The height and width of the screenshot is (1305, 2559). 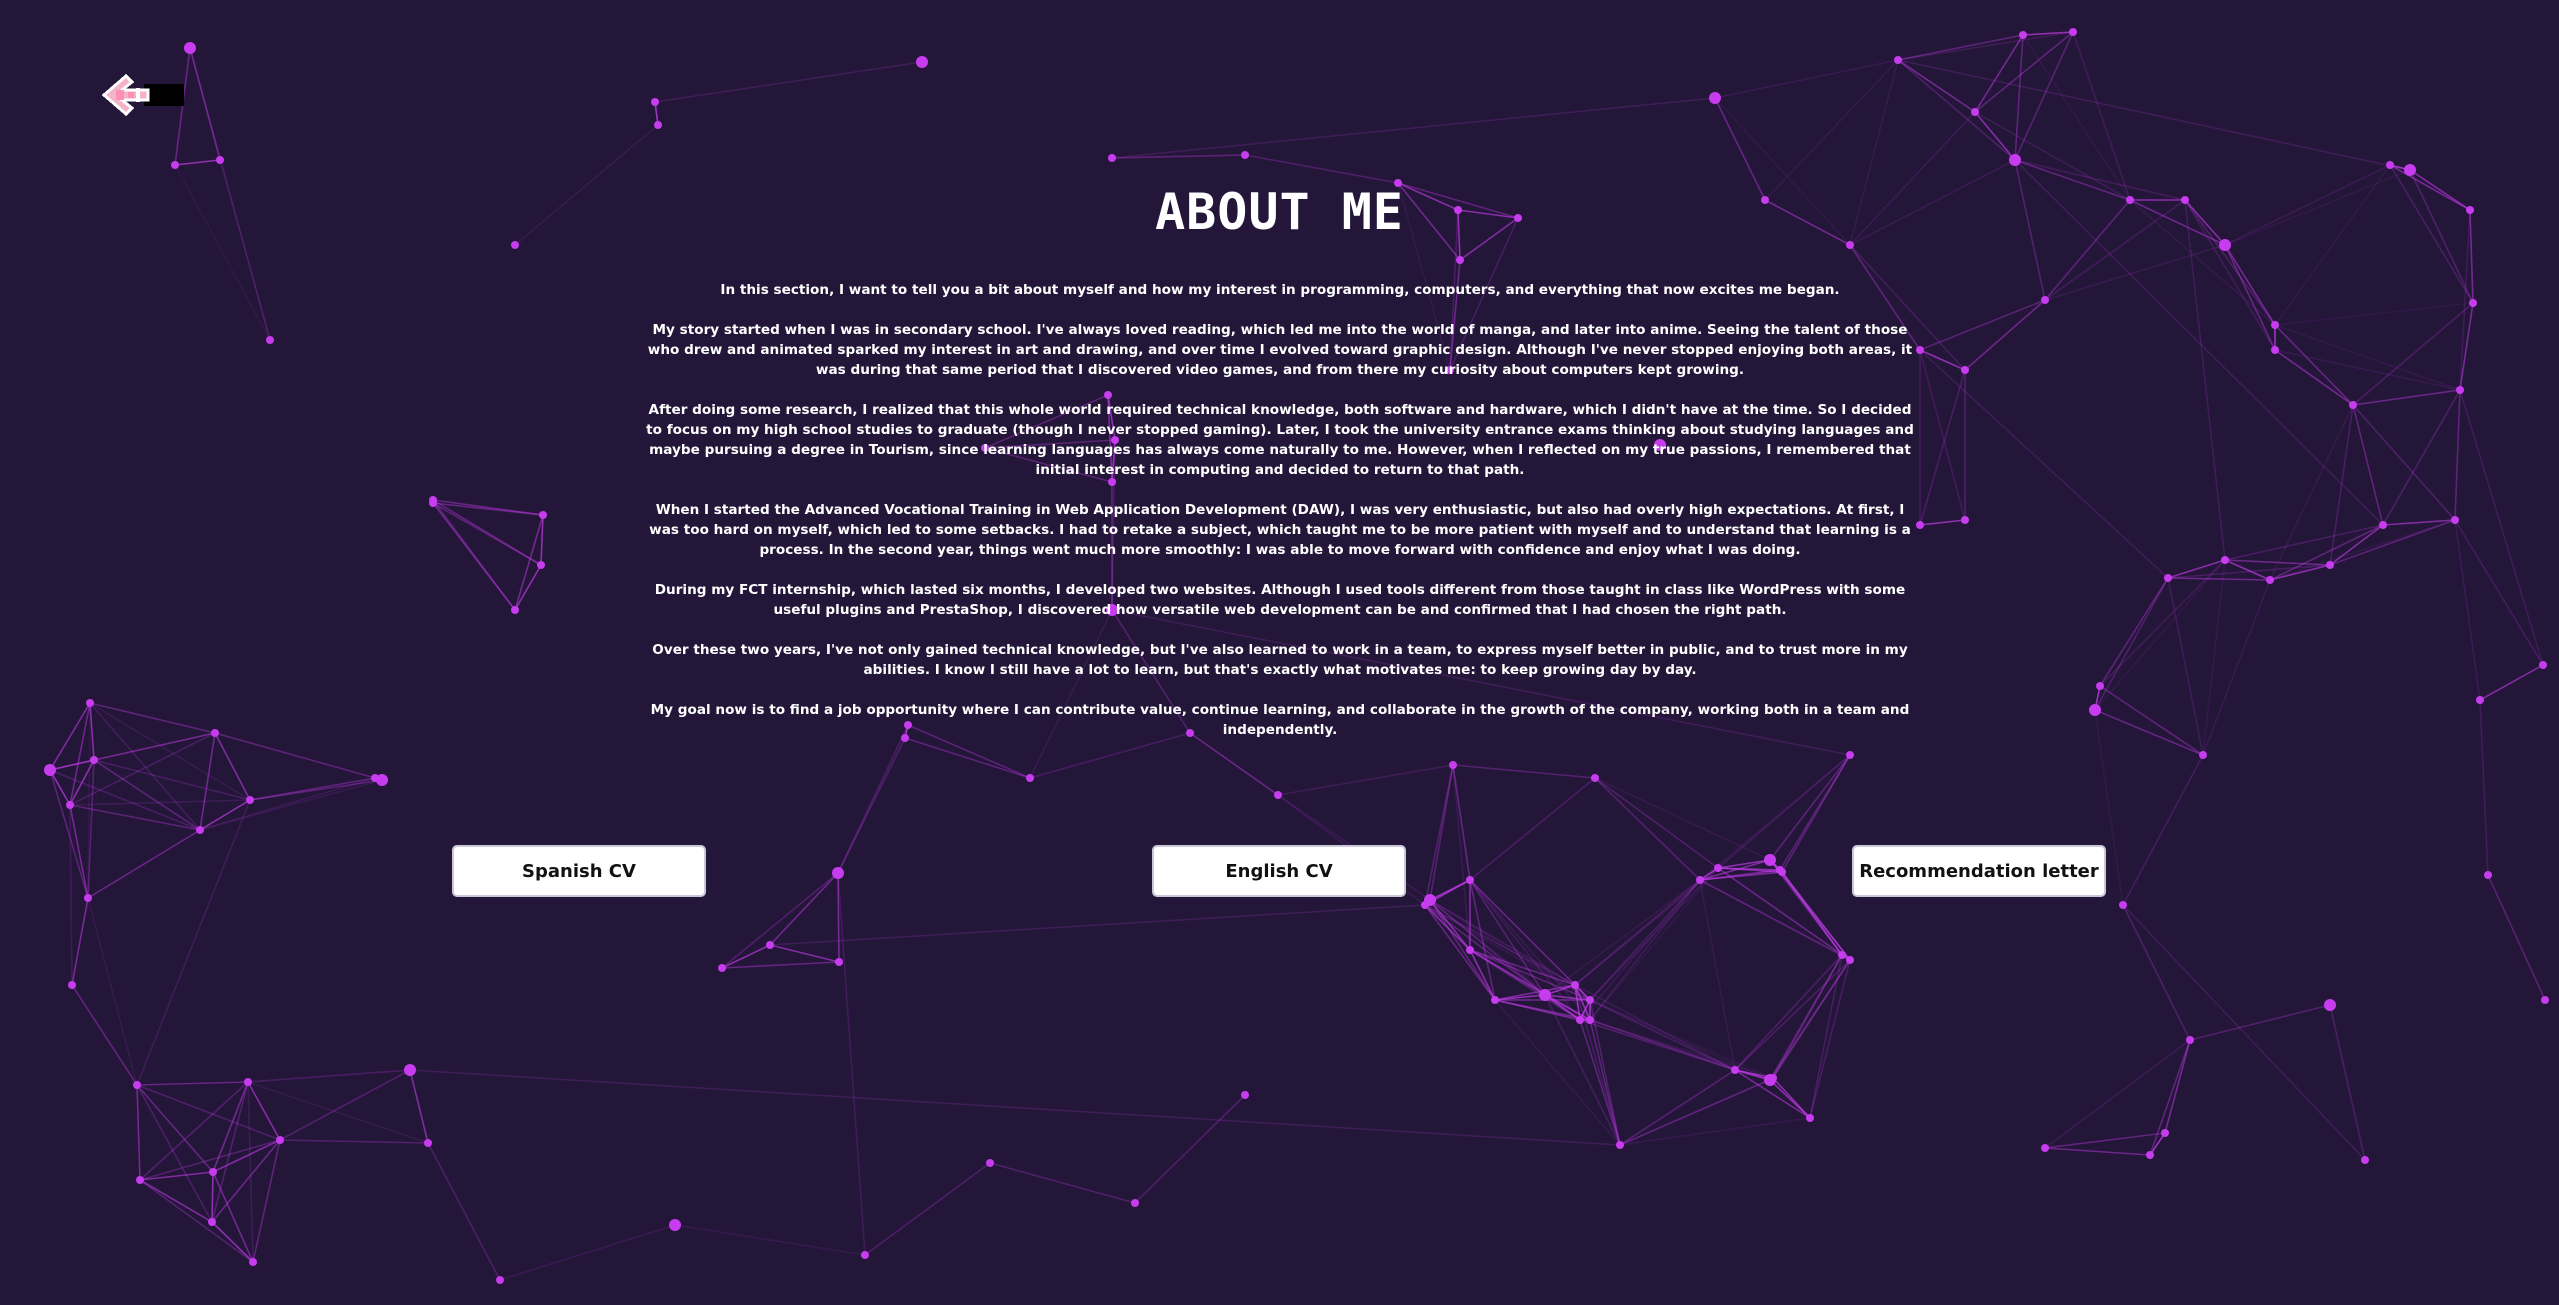 I want to click on back-button, so click(x=144, y=95).